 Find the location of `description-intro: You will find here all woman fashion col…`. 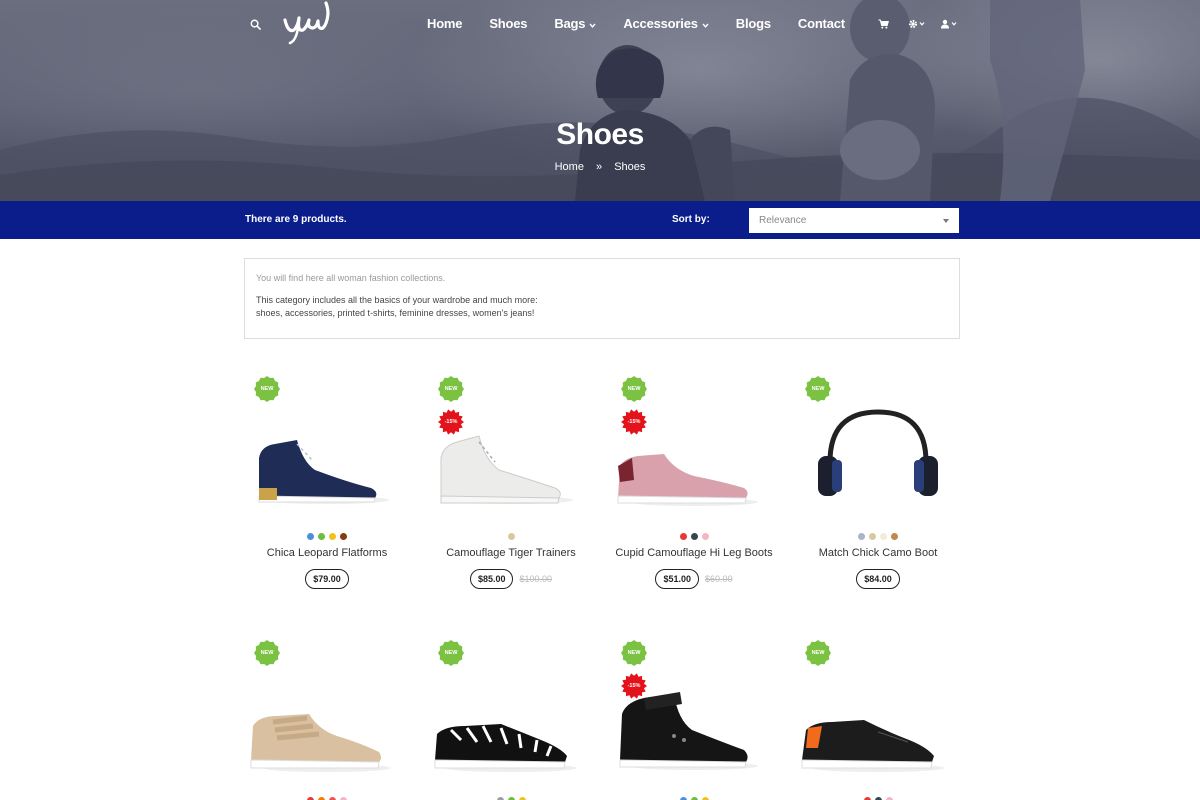

description-intro: You will find here all woman fashion col… is located at coordinates (351, 278).